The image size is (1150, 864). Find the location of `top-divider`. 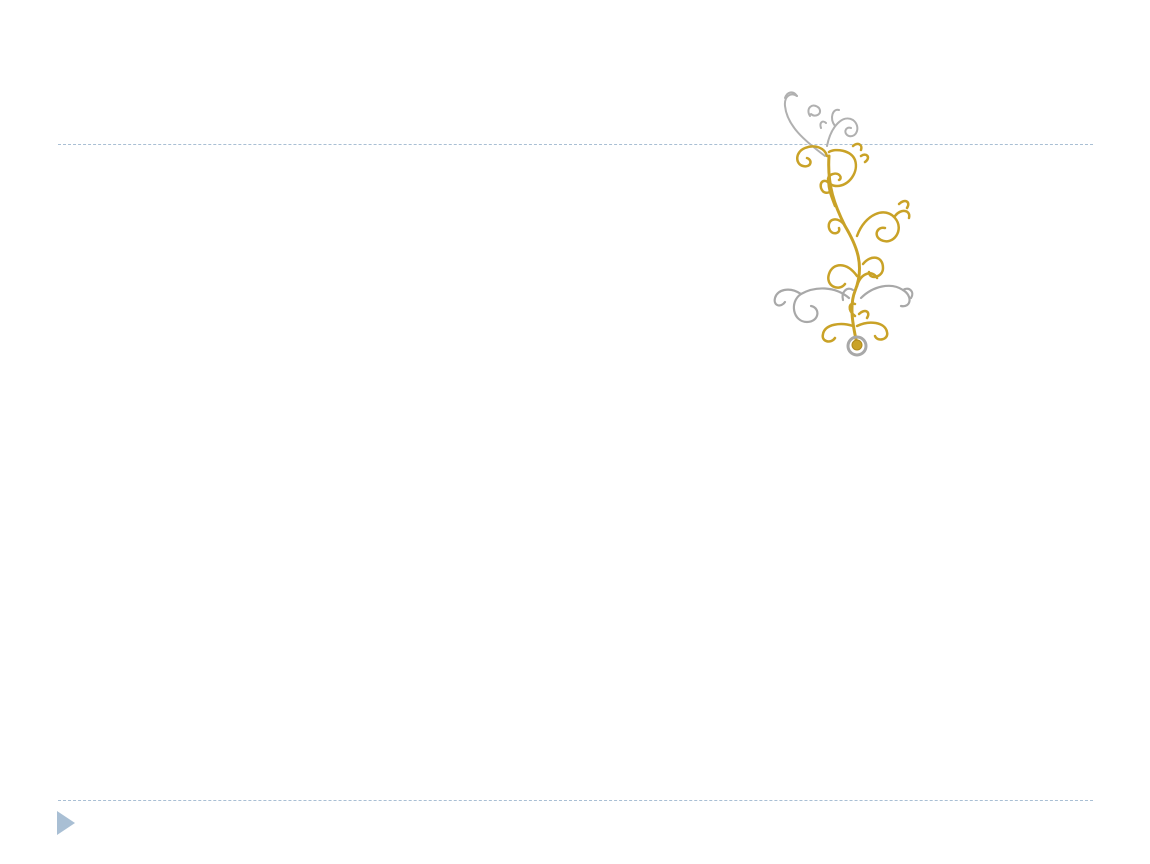

top-divider is located at coordinates (575, 144).